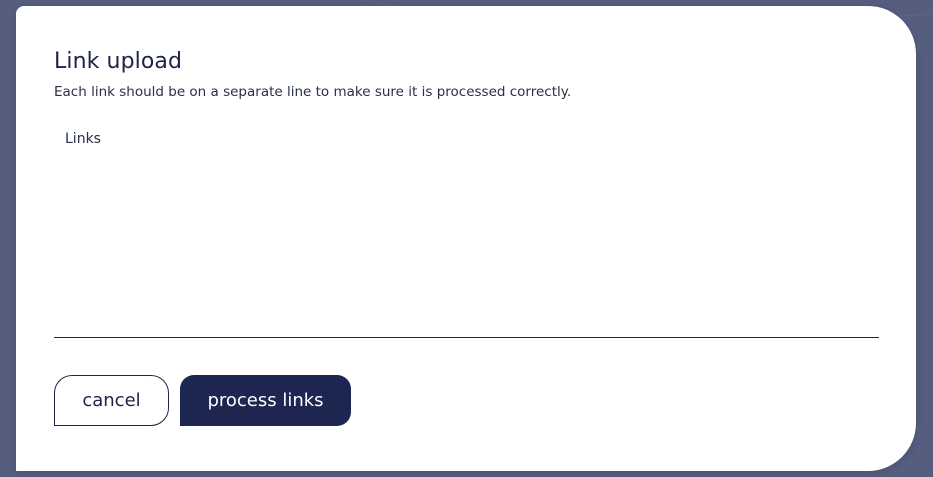 The width and height of the screenshot is (933, 477). Describe the element at coordinates (111, 400) in the screenshot. I see `cancel-button: cancel` at that location.